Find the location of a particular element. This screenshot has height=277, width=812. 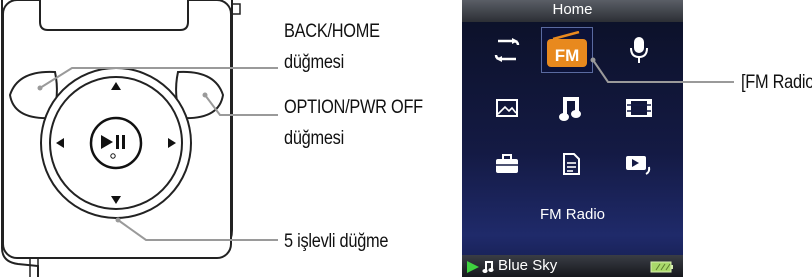

shuffle-icon is located at coordinates (507, 50).